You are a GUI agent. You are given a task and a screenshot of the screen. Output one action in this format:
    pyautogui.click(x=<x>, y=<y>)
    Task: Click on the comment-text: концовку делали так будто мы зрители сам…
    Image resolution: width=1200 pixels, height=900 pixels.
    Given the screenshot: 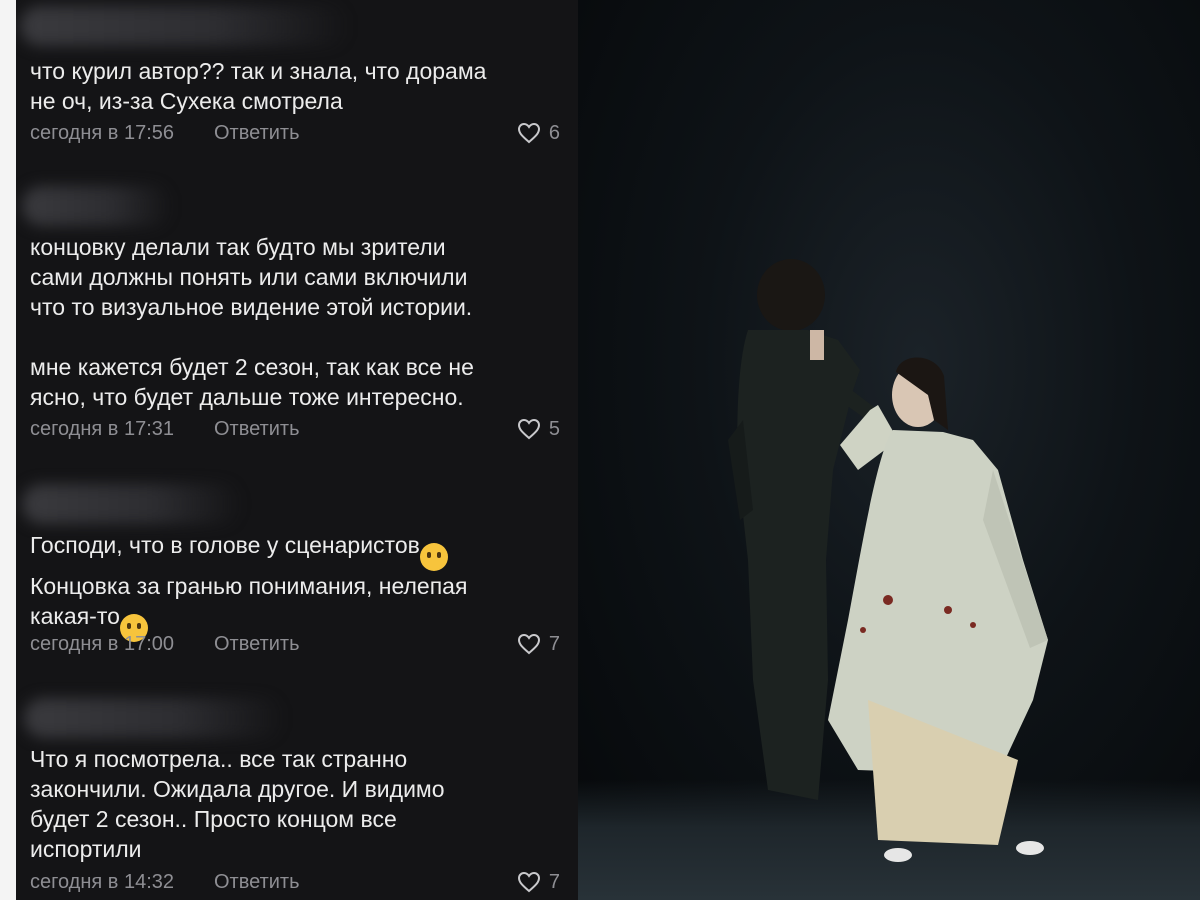 What is the action you would take?
    pyautogui.click(x=252, y=322)
    